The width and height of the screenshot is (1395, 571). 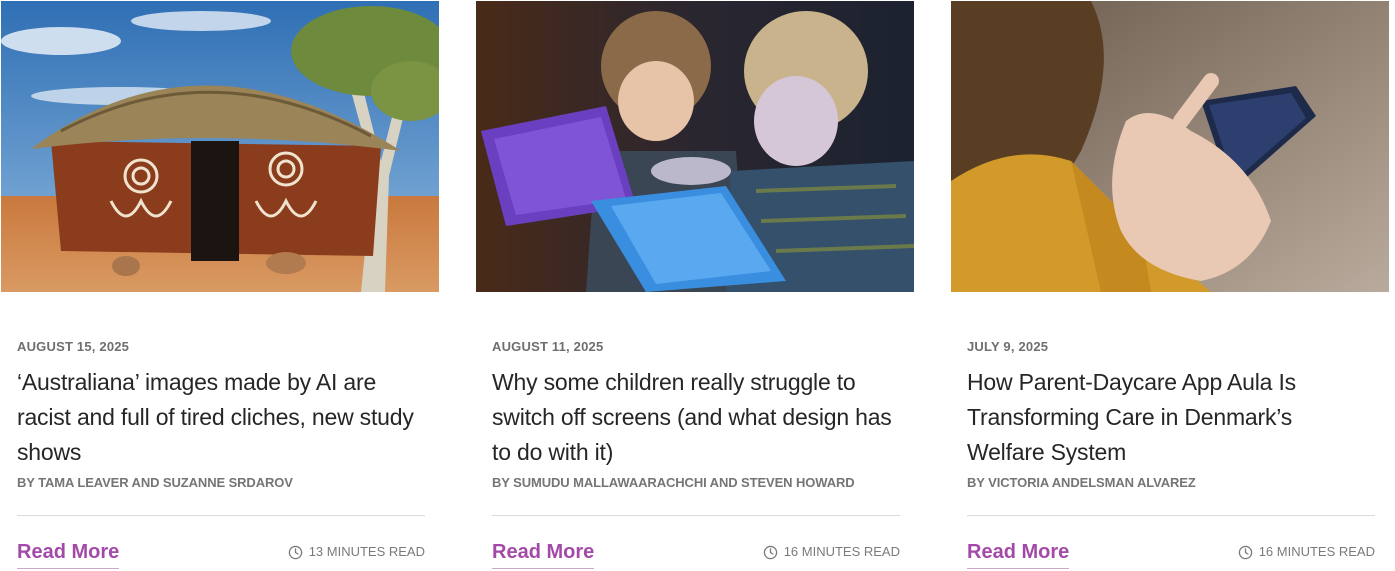 I want to click on read-time-text: 13 MINUTES READ, so click(x=366, y=551).